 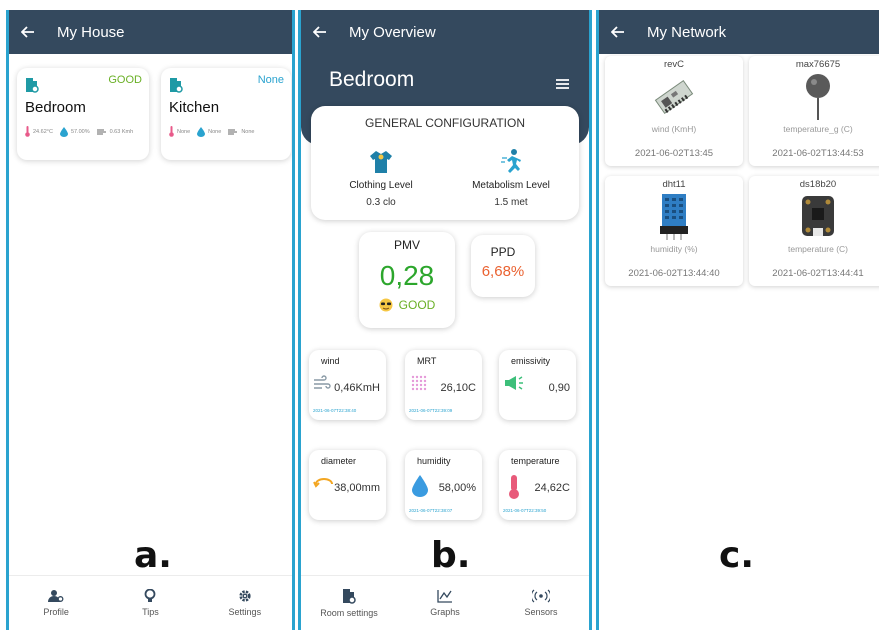 I want to click on room-title: Bedroom, so click(x=372, y=79).